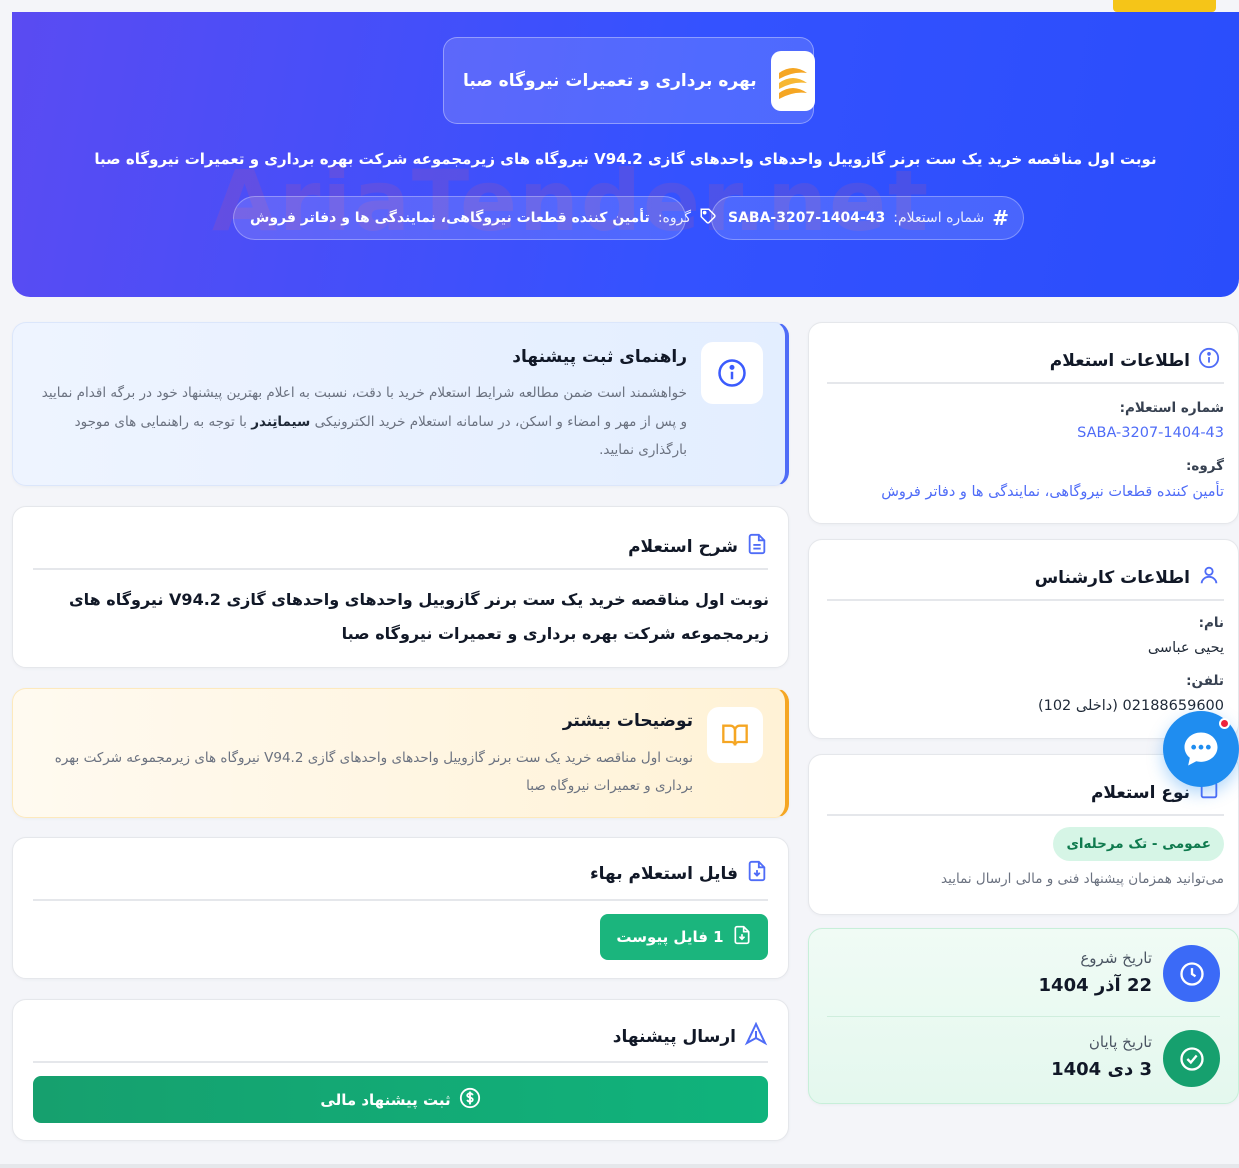  What do you see at coordinates (1191, 1058) in the screenshot?
I see `check-circle-icon` at bounding box center [1191, 1058].